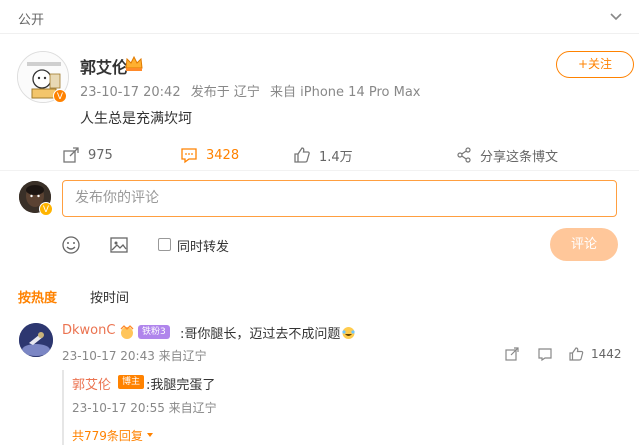 The width and height of the screenshot is (639, 445). Describe the element at coordinates (319, 245) in the screenshot. I see `composer-toolbar: 同时转发 评论` at that location.